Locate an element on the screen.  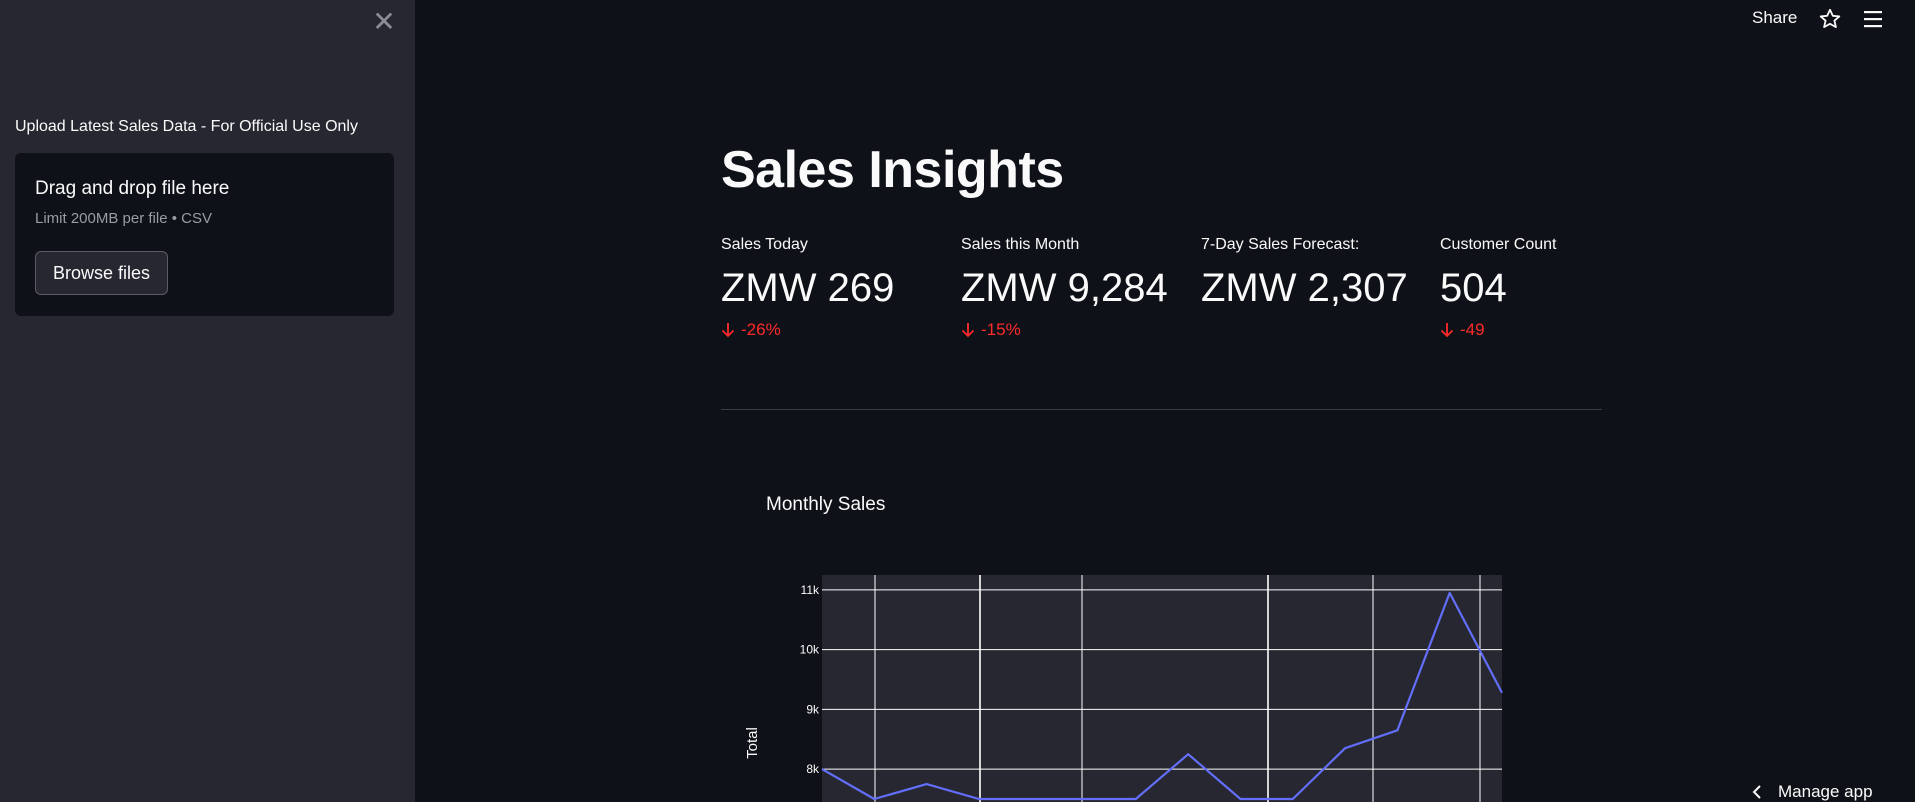
manage-app-button: Manage app is located at coordinates (1812, 792).